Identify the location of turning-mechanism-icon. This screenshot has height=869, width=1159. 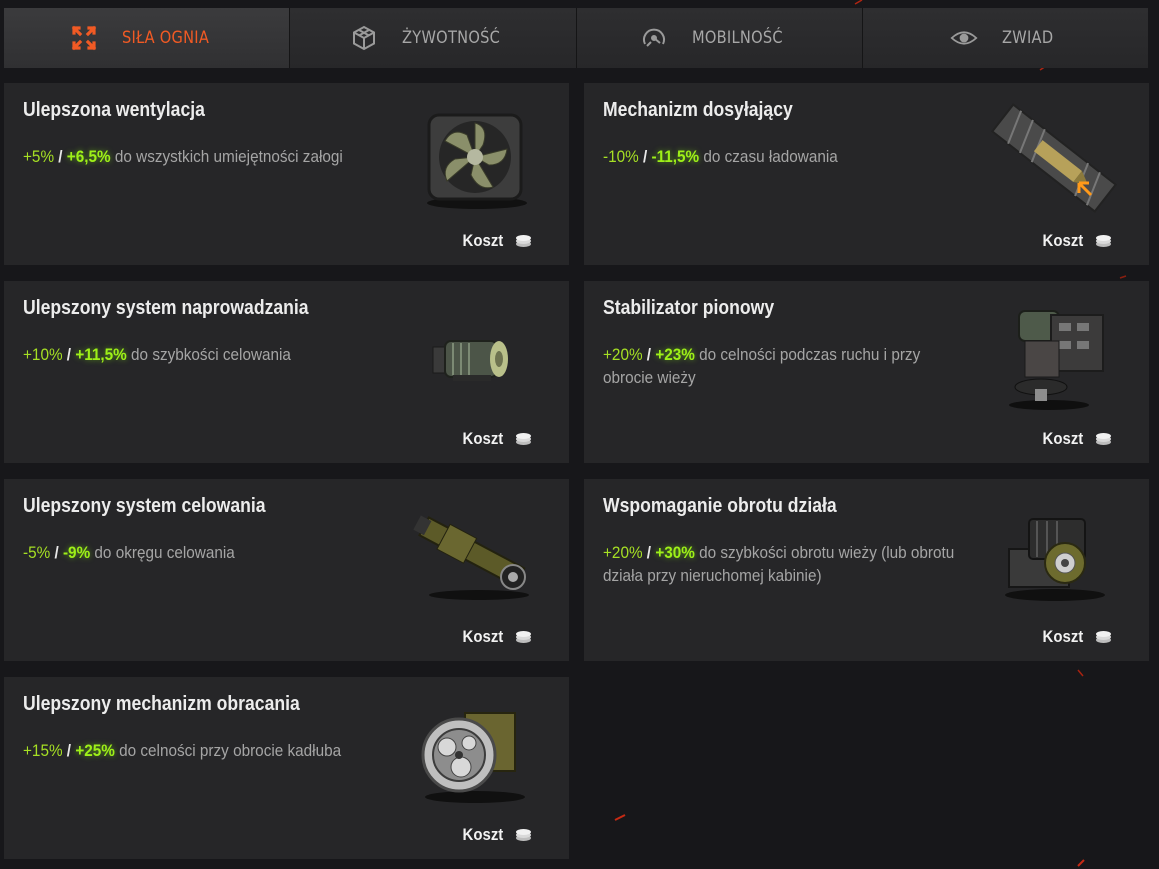
(473, 757).